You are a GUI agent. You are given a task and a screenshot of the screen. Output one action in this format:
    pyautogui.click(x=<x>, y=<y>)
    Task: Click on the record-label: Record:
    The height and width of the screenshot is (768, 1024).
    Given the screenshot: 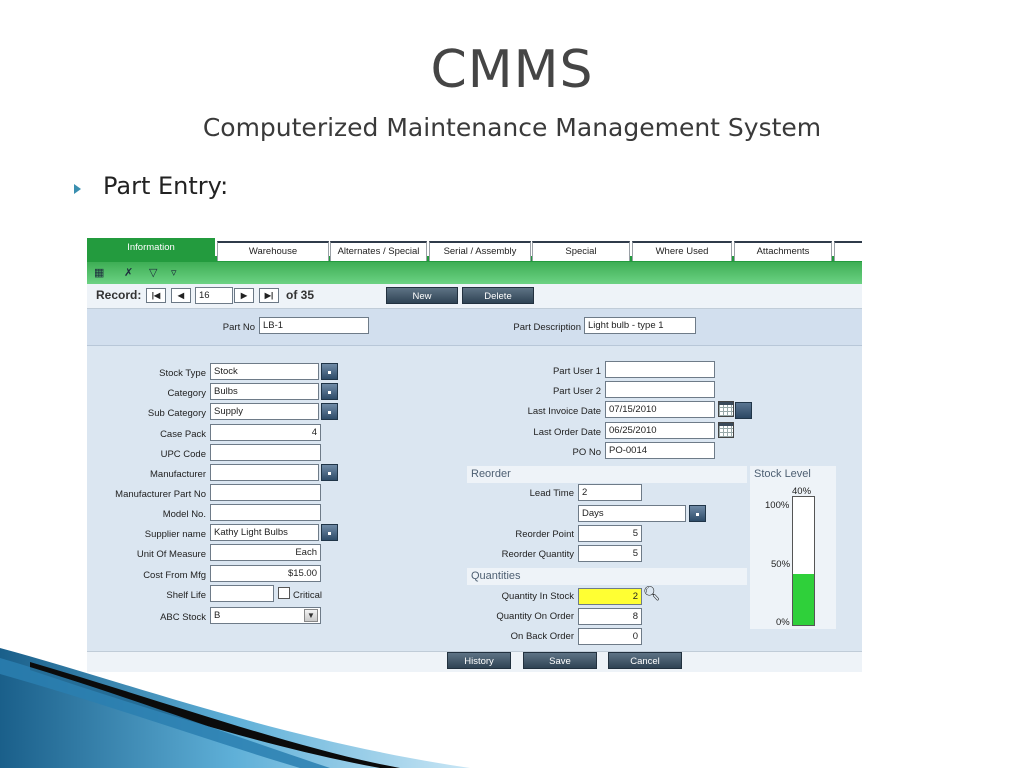 What is the action you would take?
    pyautogui.click(x=119, y=295)
    